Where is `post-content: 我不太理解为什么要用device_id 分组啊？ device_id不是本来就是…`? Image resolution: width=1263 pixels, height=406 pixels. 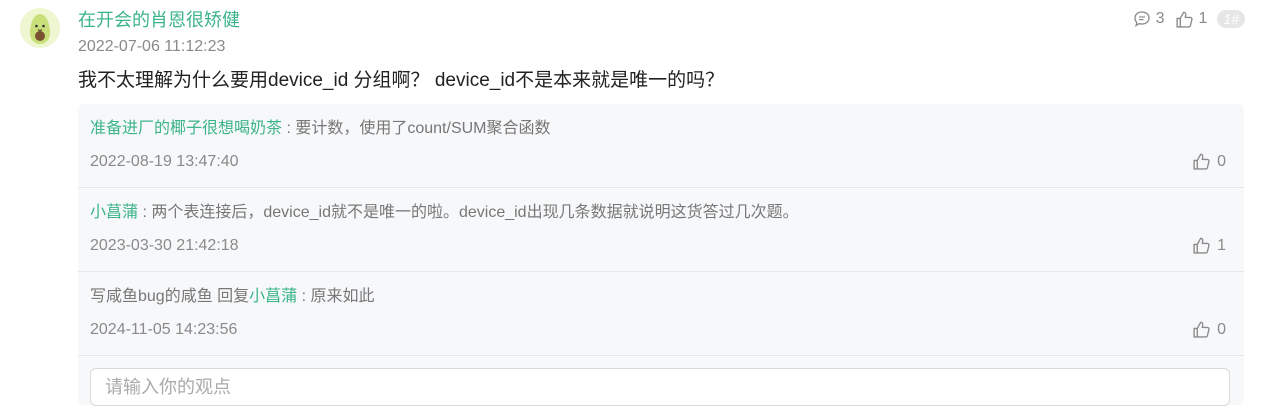
post-content: 我不太理解为什么要用device_id 分组啊？ device_id不是本来就是… is located at coordinates (401, 80).